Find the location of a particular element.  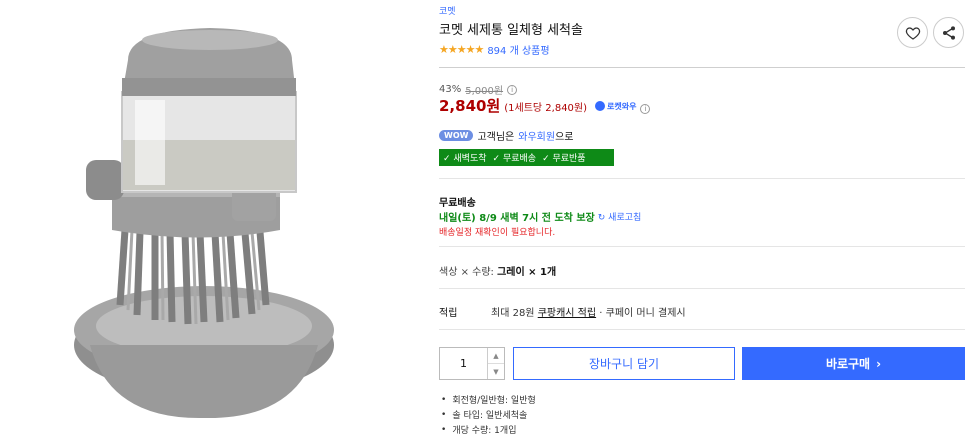

brand-link: 코멧 is located at coordinates (447, 10).